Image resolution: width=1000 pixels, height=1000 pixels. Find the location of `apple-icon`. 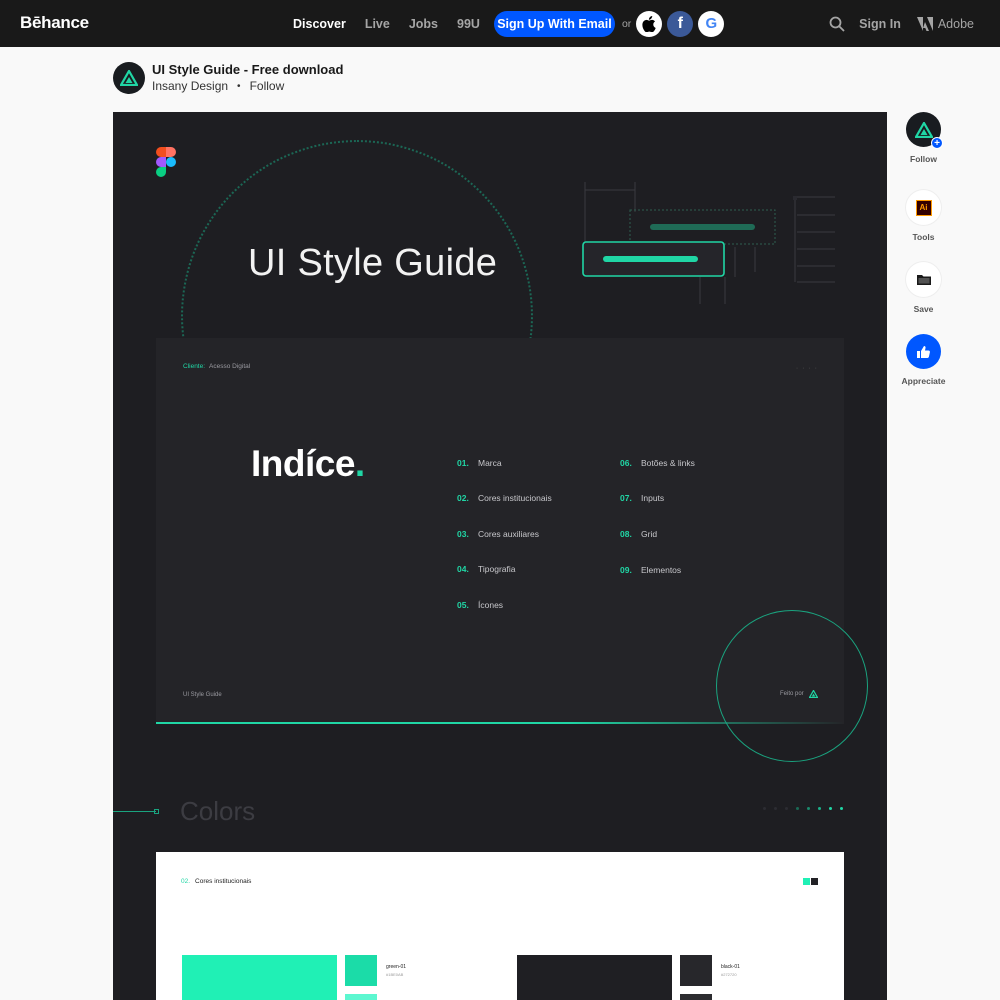

apple-icon is located at coordinates (649, 23).